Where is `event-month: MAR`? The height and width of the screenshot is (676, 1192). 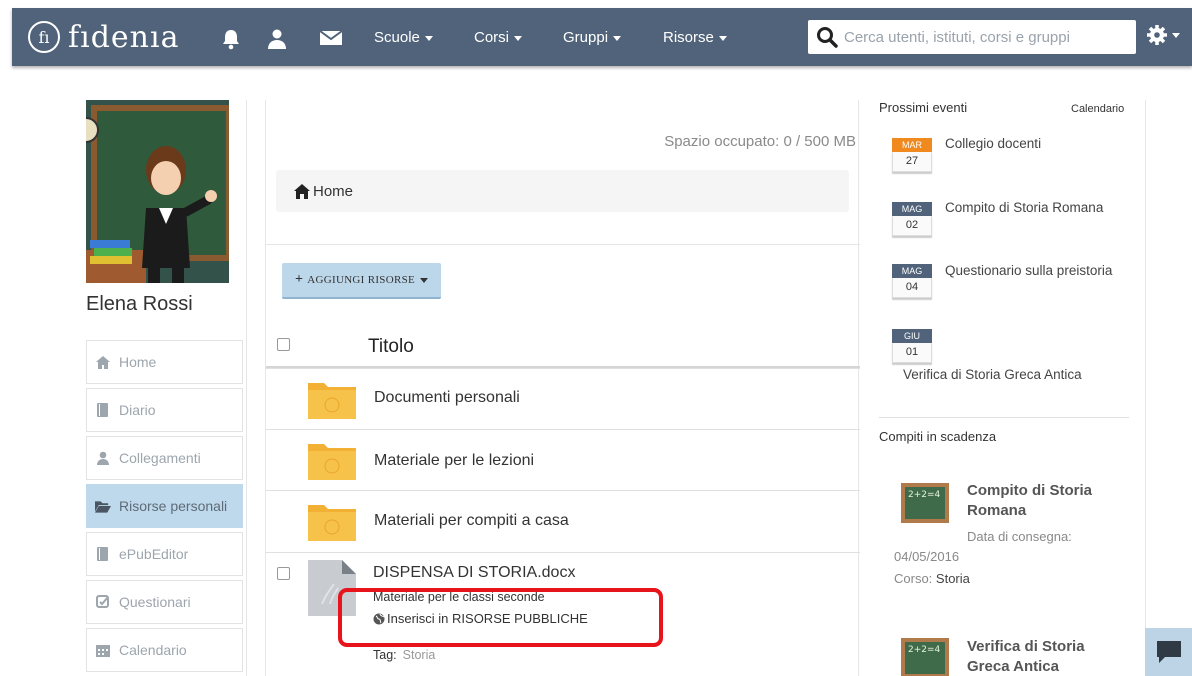
event-month: MAR is located at coordinates (912, 145).